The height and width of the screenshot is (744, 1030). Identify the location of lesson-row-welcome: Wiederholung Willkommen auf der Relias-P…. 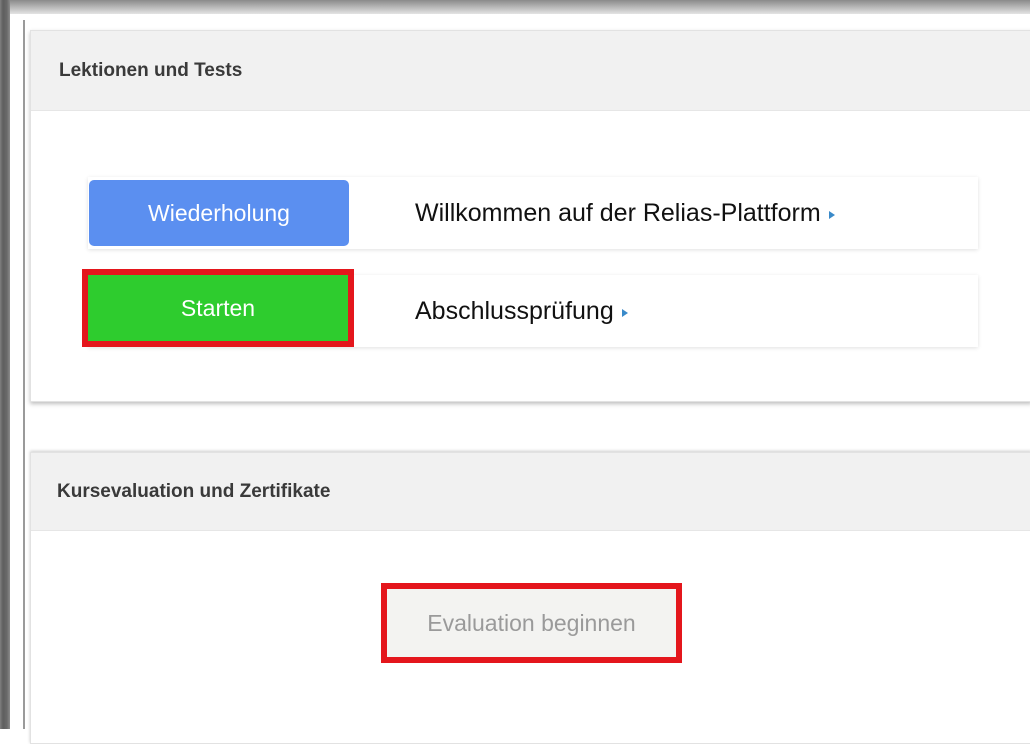
(533, 213).